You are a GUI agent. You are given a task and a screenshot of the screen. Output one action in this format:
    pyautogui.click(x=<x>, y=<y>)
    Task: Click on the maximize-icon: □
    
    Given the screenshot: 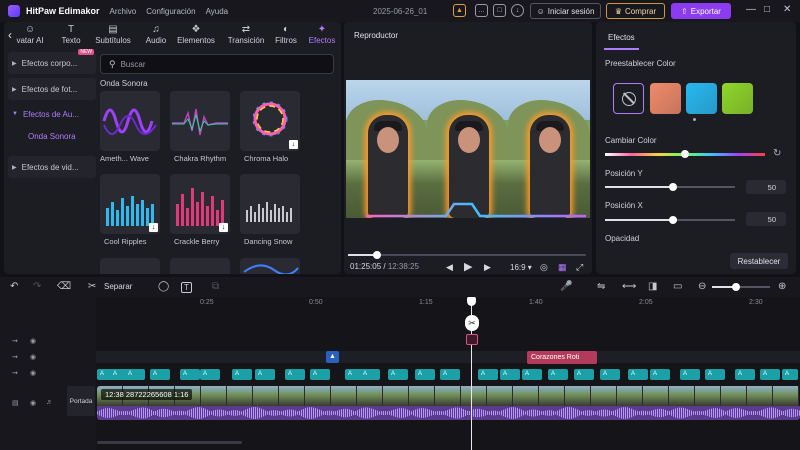 What is the action you would take?
    pyautogui.click(x=767, y=9)
    